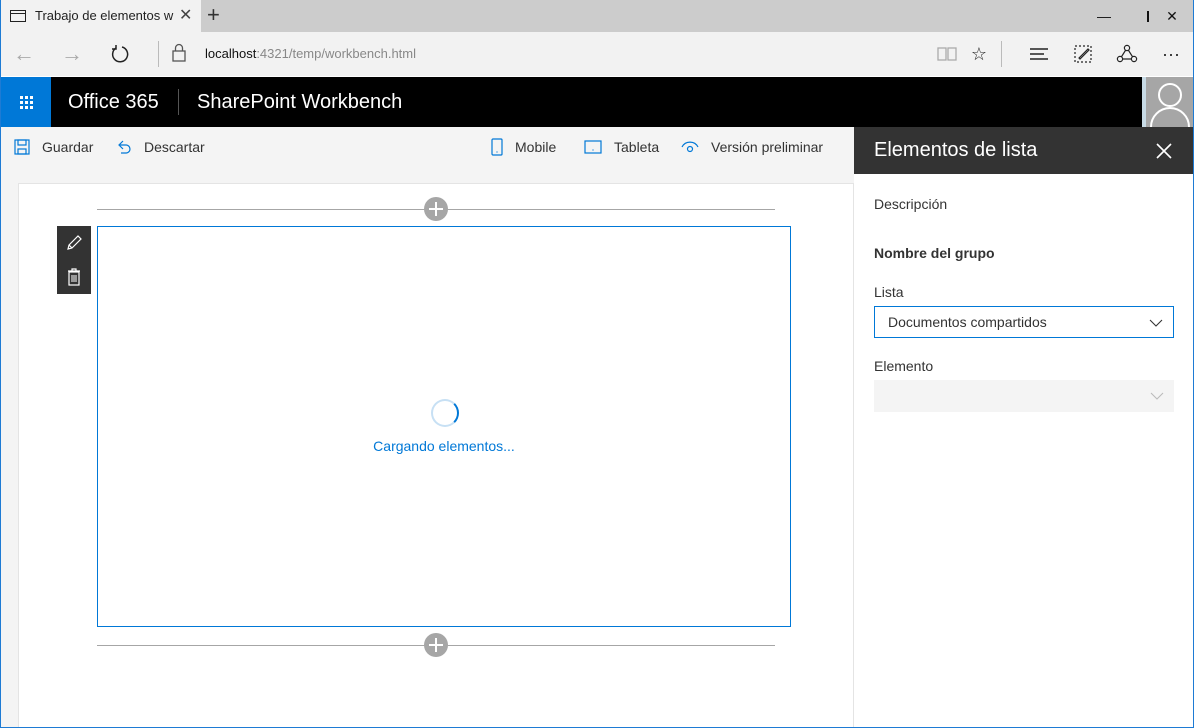  Describe the element at coordinates (24, 54) in the screenshot. I see `back-icon: ←` at that location.